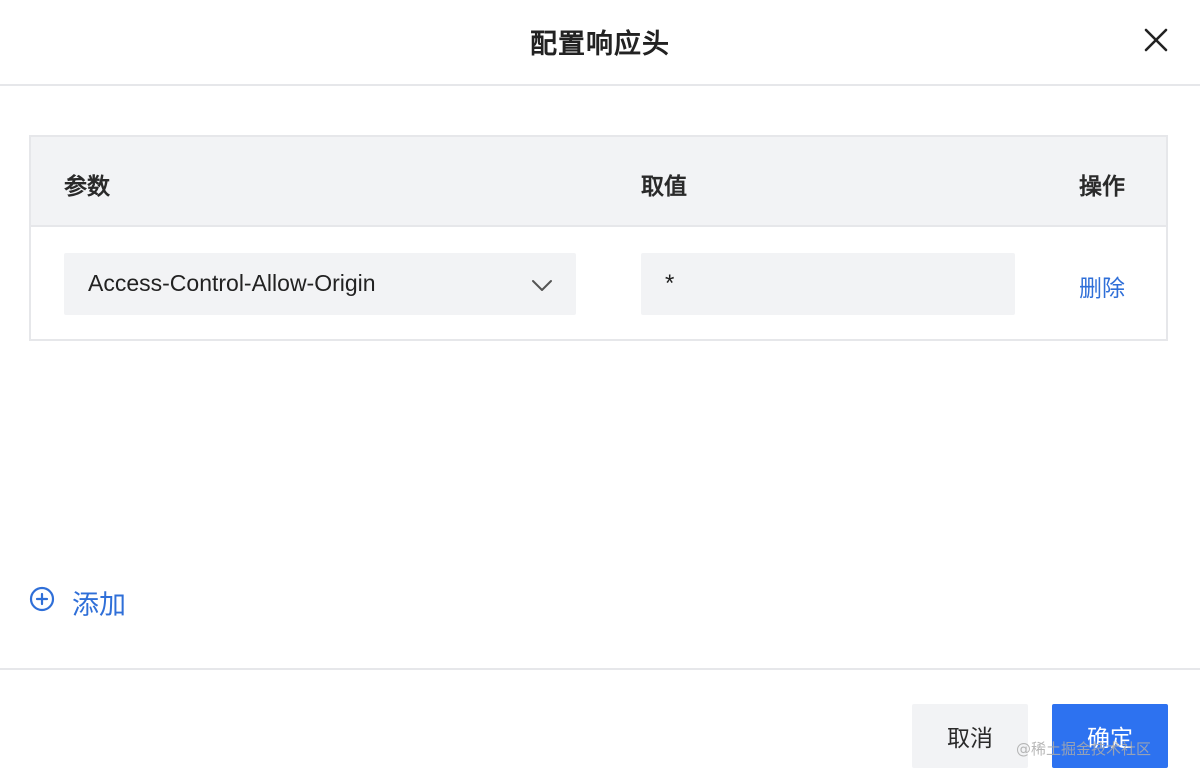 The width and height of the screenshot is (1200, 780). Describe the element at coordinates (598, 283) in the screenshot. I see `table-row: Access-Control-Allow-Origin 删除` at that location.